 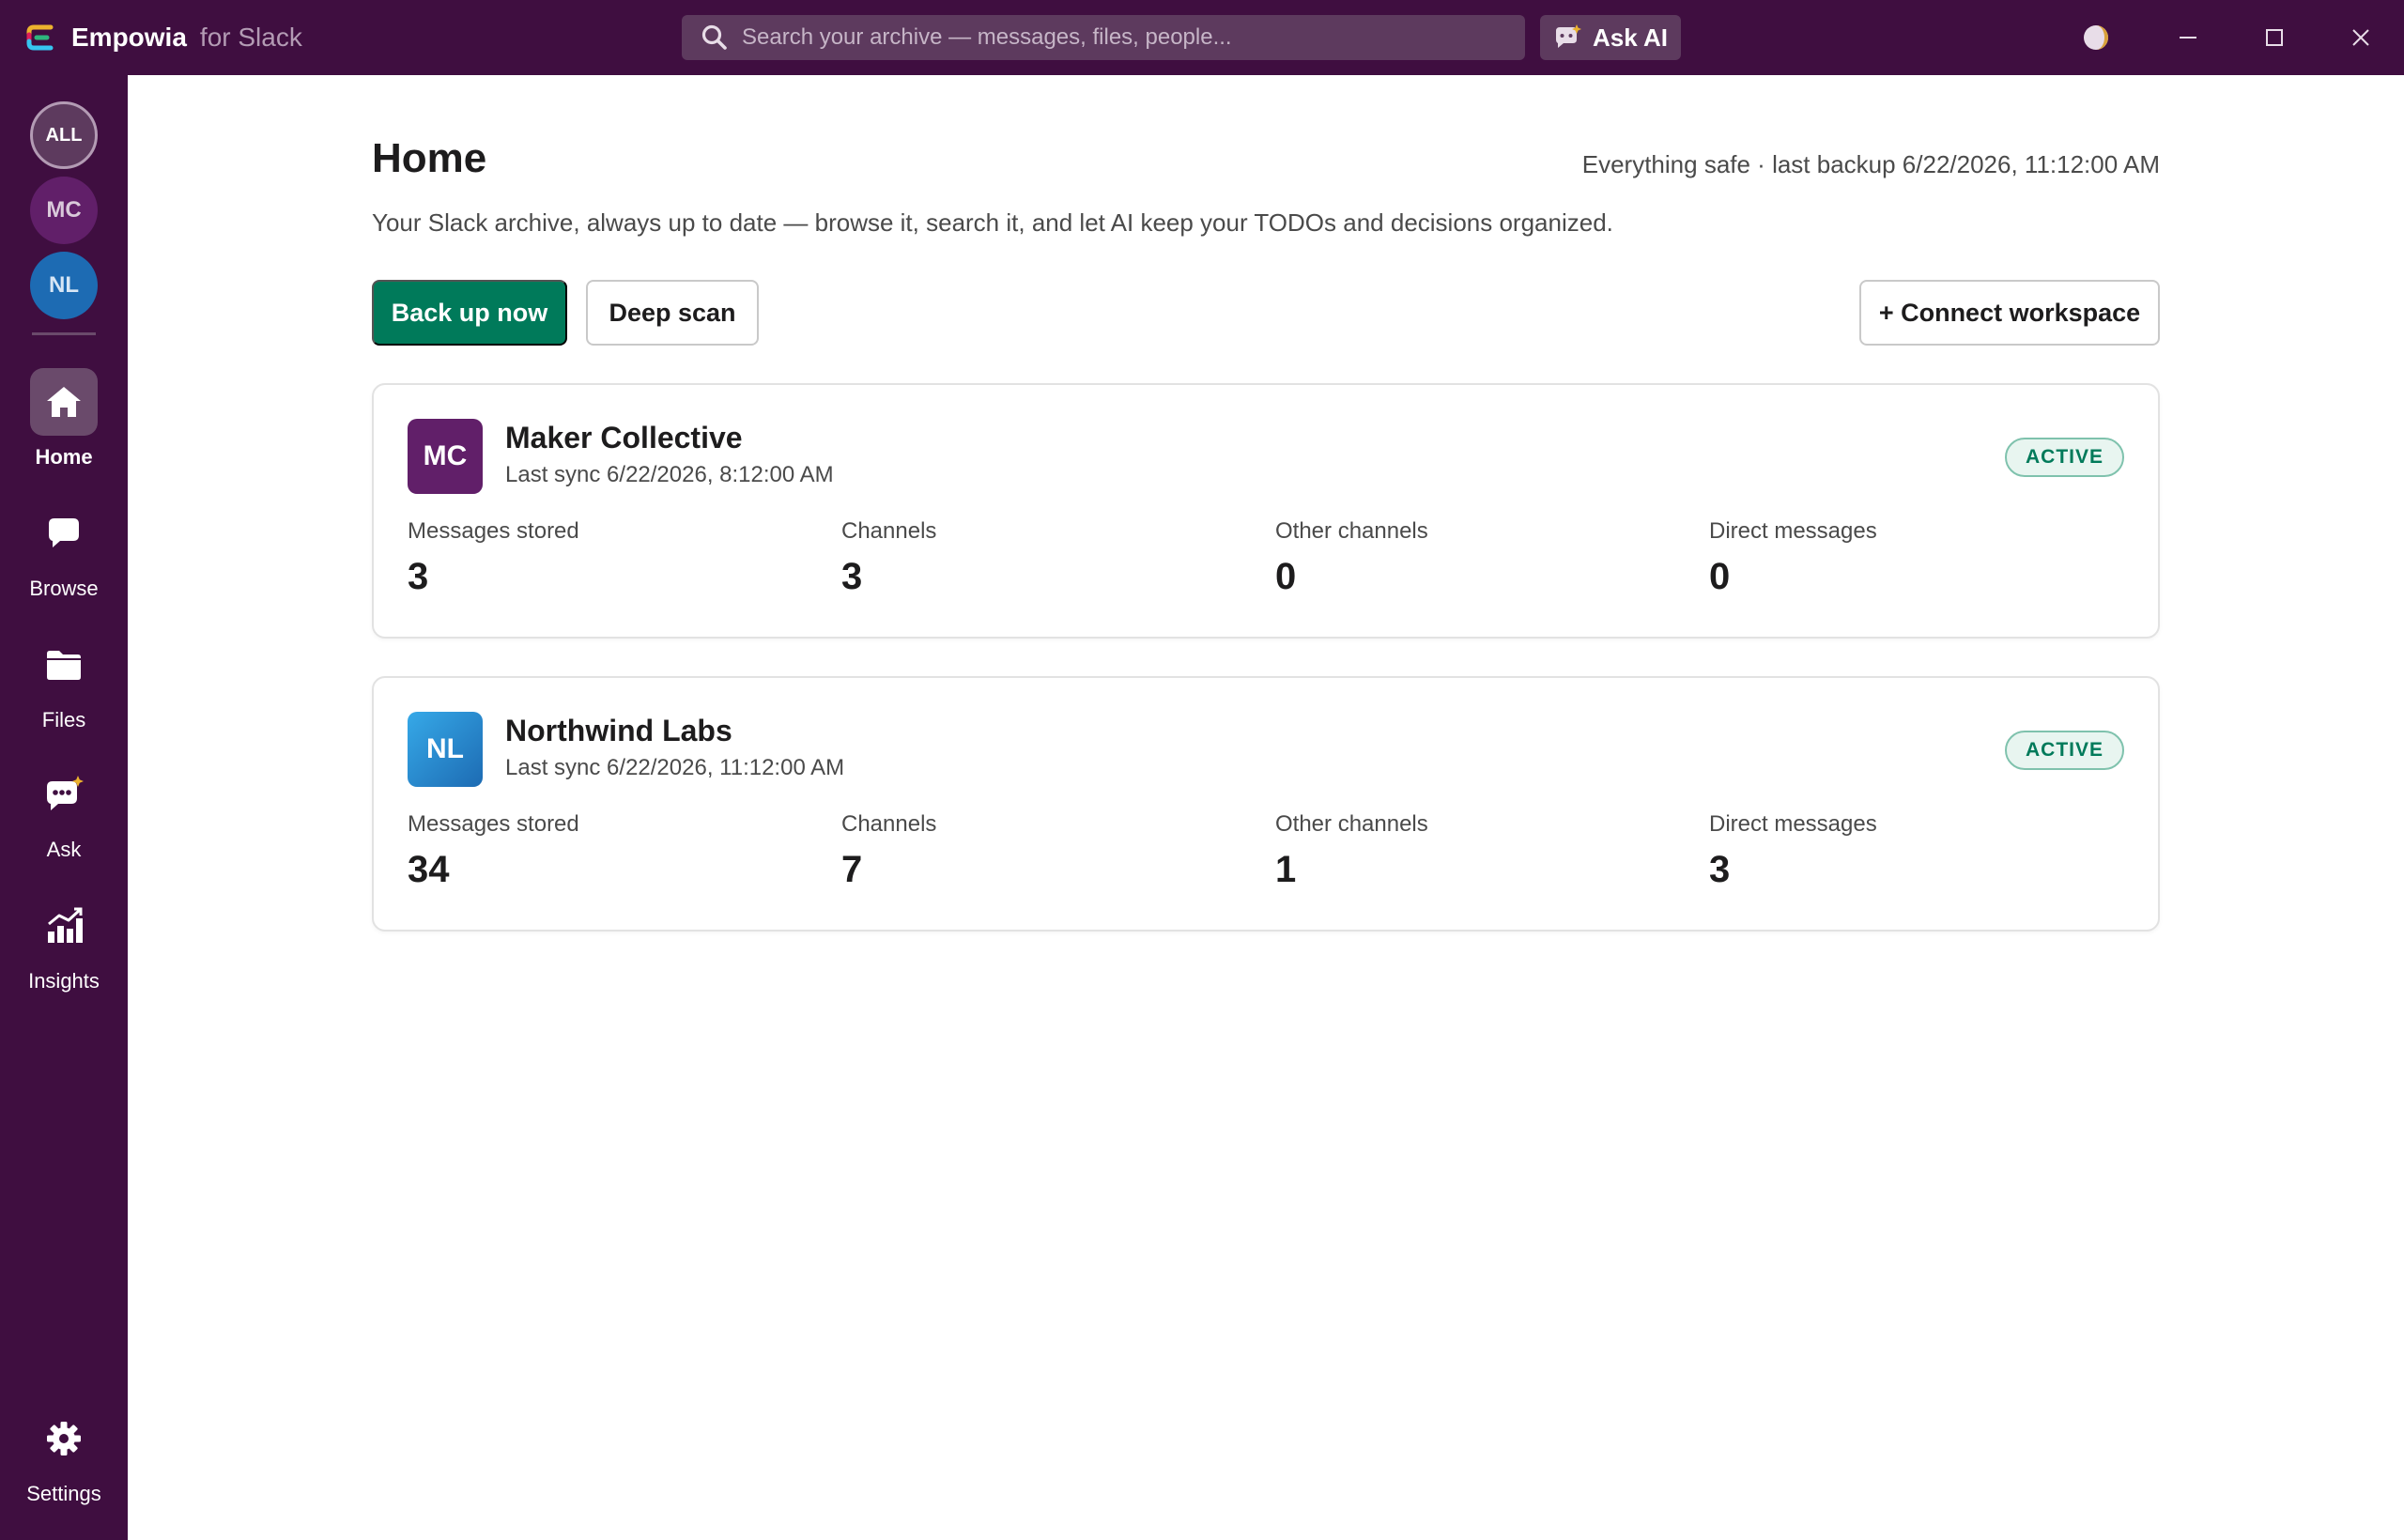 I want to click on close-button, so click(x=2361, y=37).